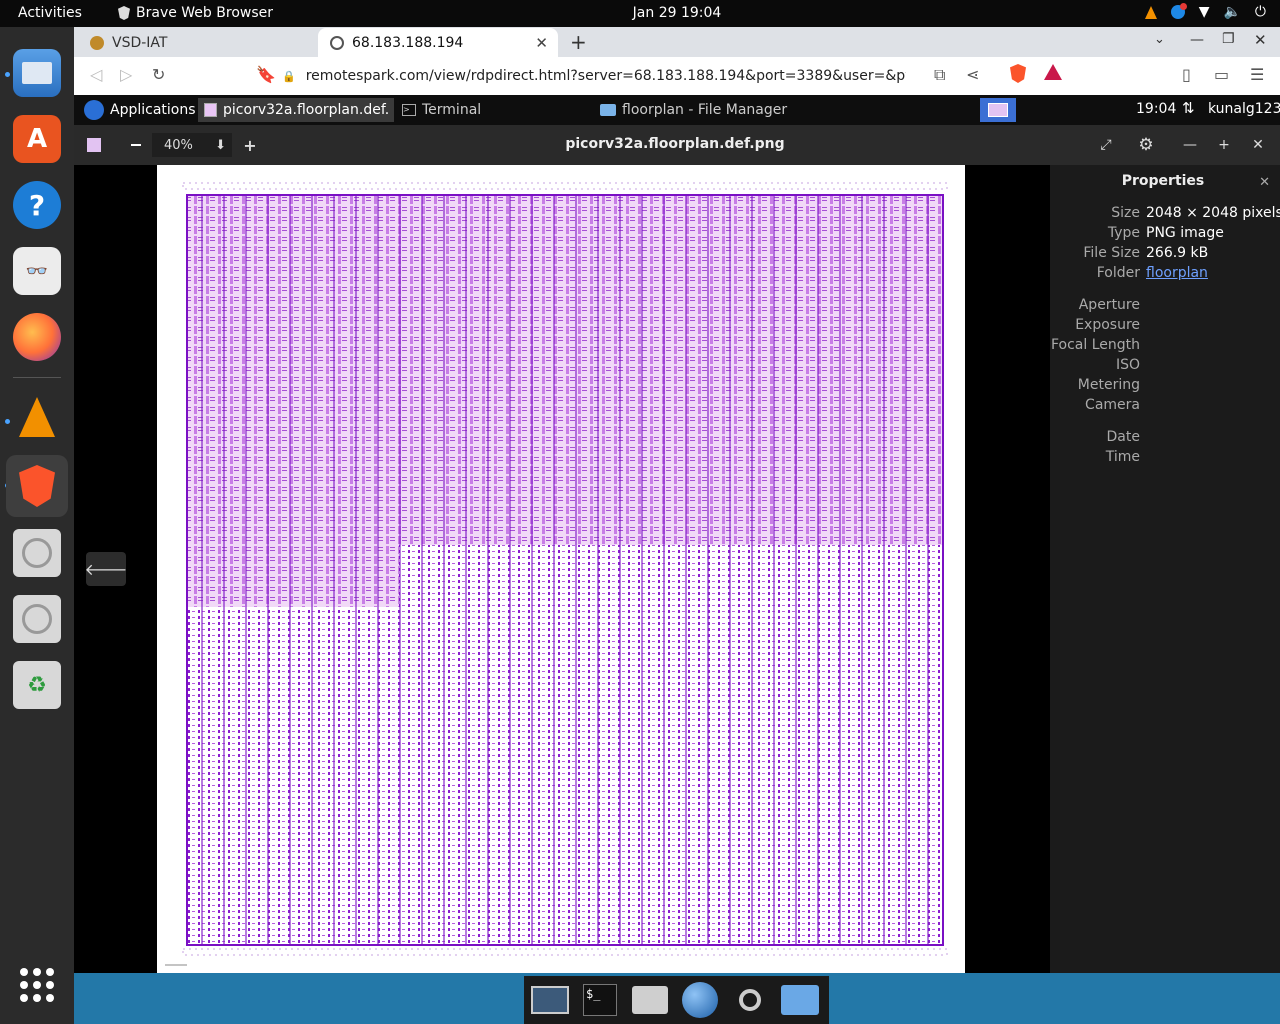  Describe the element at coordinates (37, 486) in the screenshot. I see `brave-dock-icon` at that location.